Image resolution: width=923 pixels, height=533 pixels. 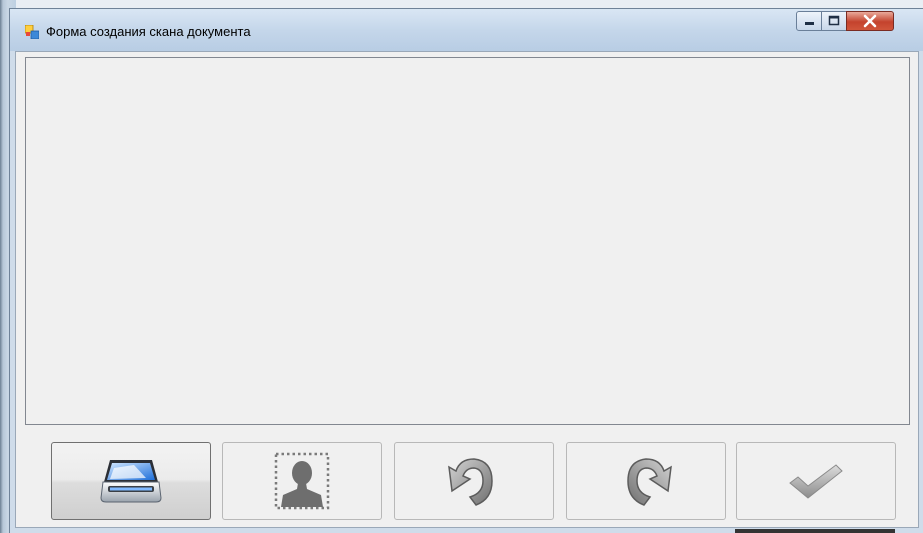 I want to click on maximize-icon, so click(x=834, y=20).